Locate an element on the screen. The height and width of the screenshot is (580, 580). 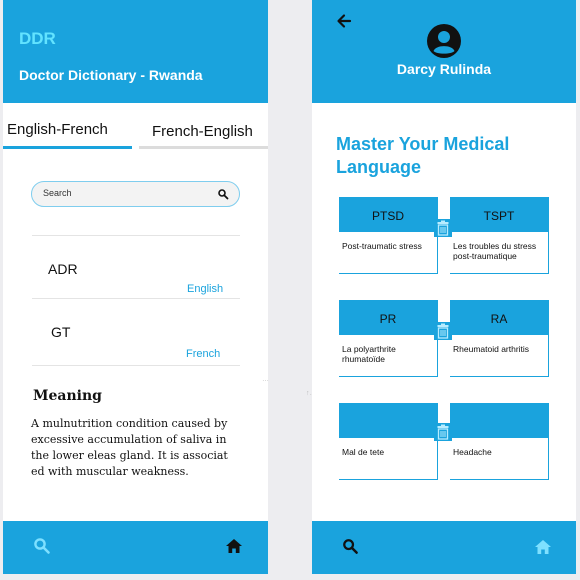
card-abbreviation: PTSD is located at coordinates (387, 216).